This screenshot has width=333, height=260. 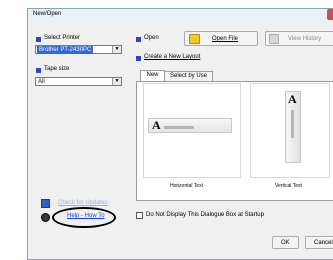 I want to click on close-button, so click(x=330, y=14).